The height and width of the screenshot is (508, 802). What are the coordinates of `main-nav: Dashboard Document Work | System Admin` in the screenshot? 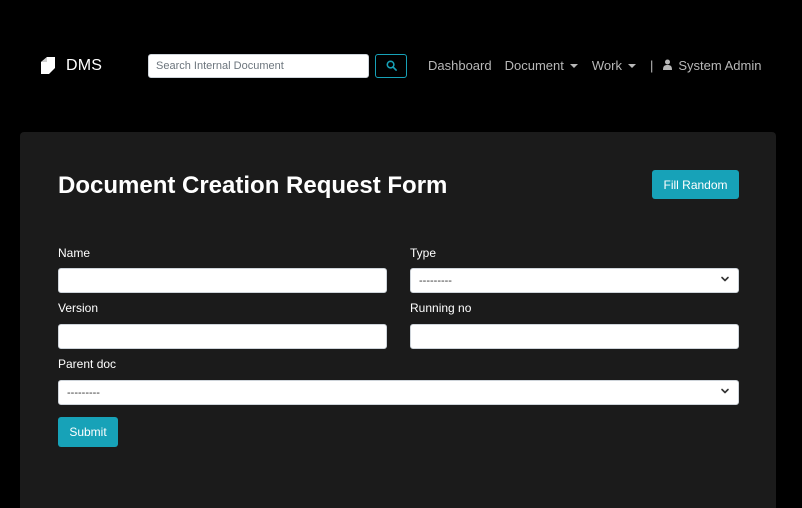 It's located at (594, 65).